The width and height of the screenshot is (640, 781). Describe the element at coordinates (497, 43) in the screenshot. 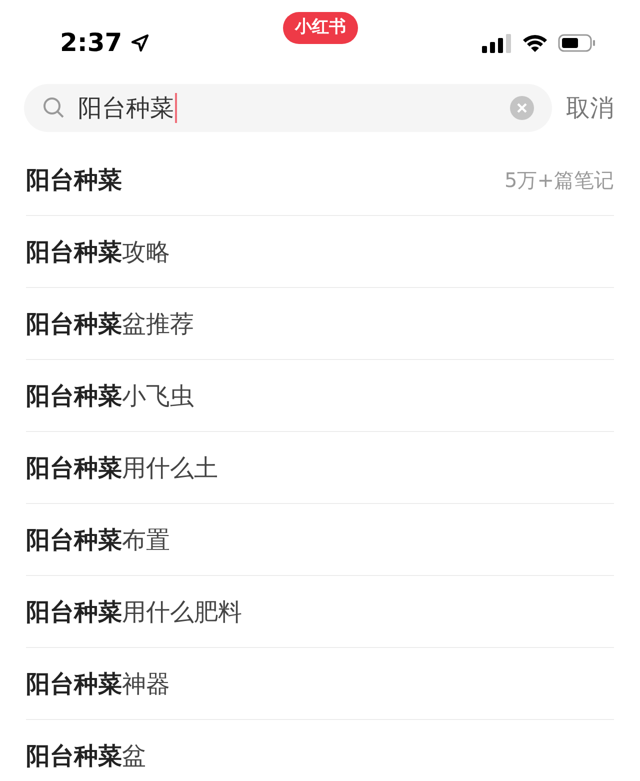

I see `signal-icon` at that location.